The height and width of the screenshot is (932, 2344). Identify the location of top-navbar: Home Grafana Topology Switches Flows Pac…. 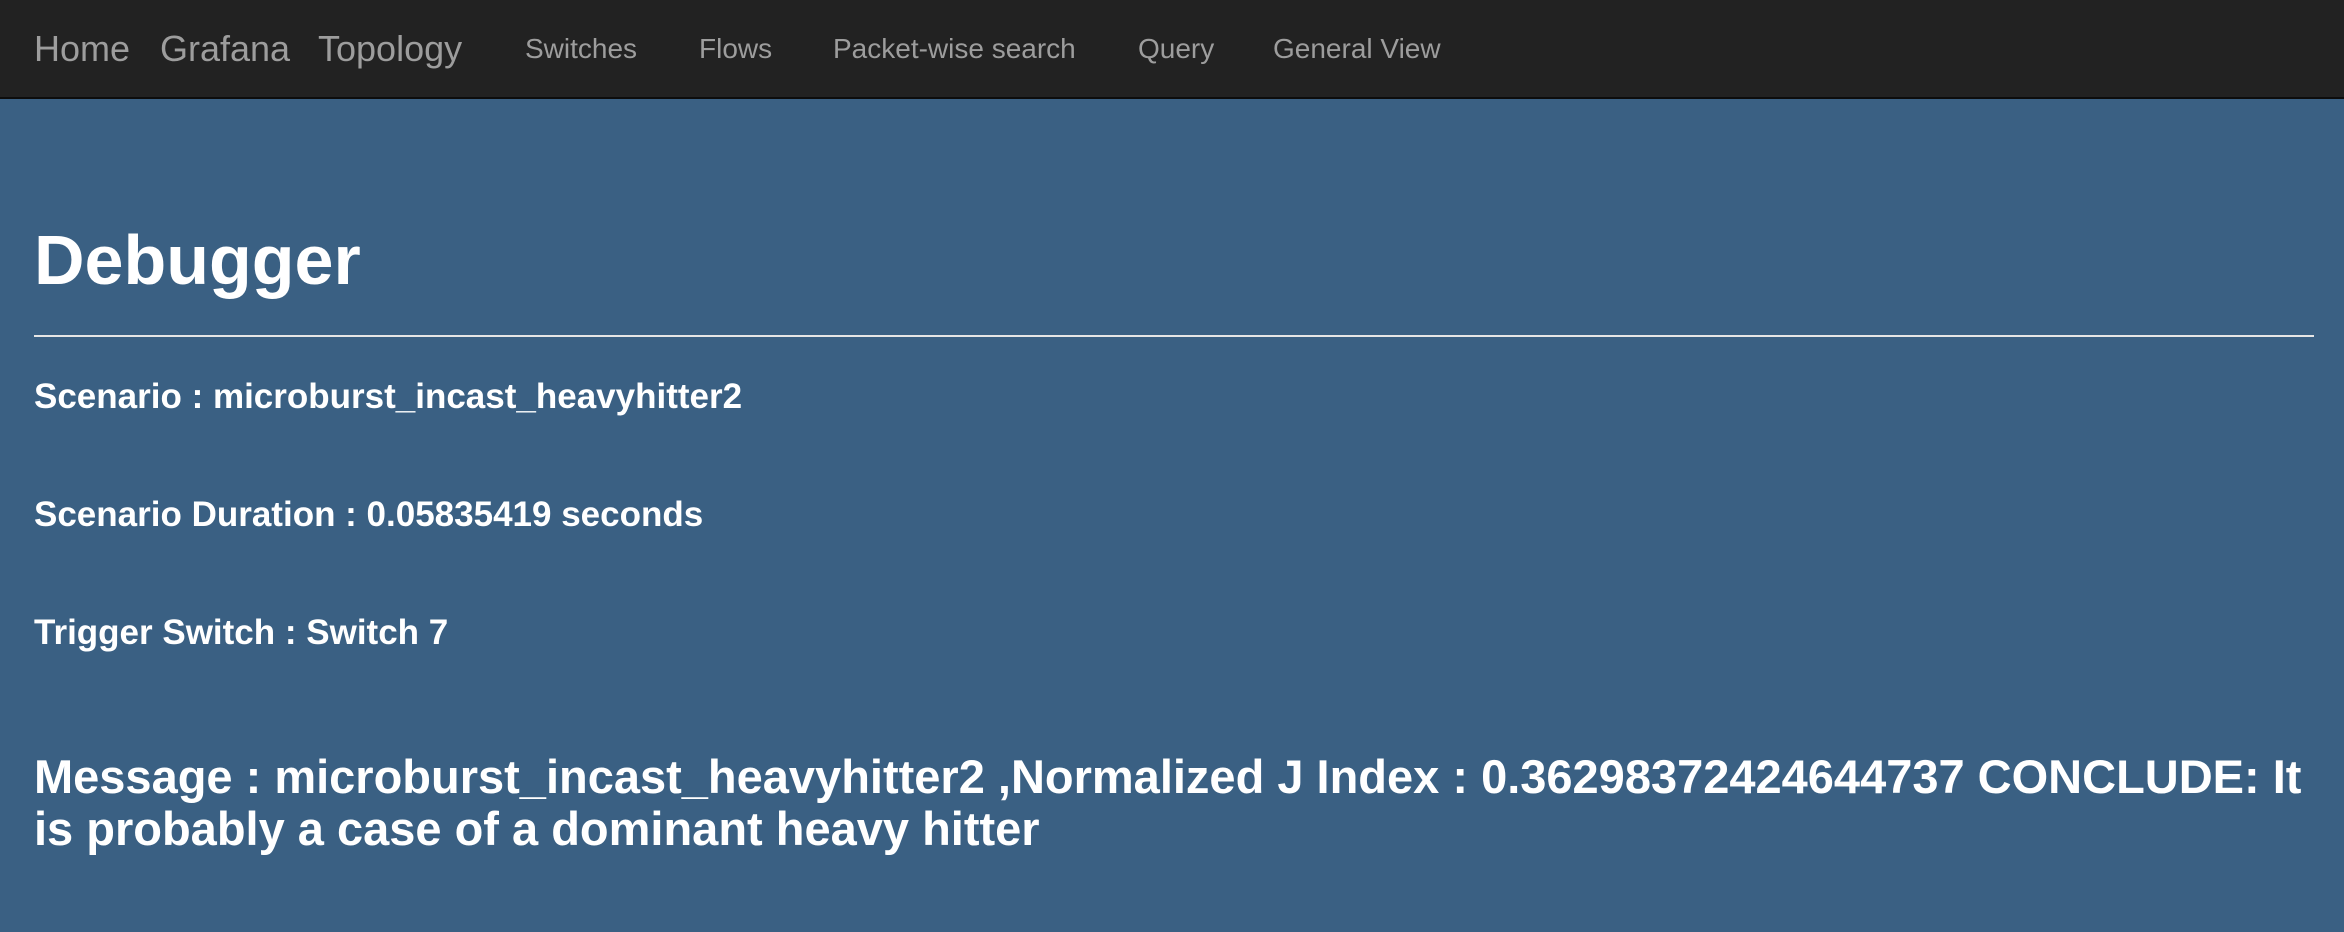
(1172, 49).